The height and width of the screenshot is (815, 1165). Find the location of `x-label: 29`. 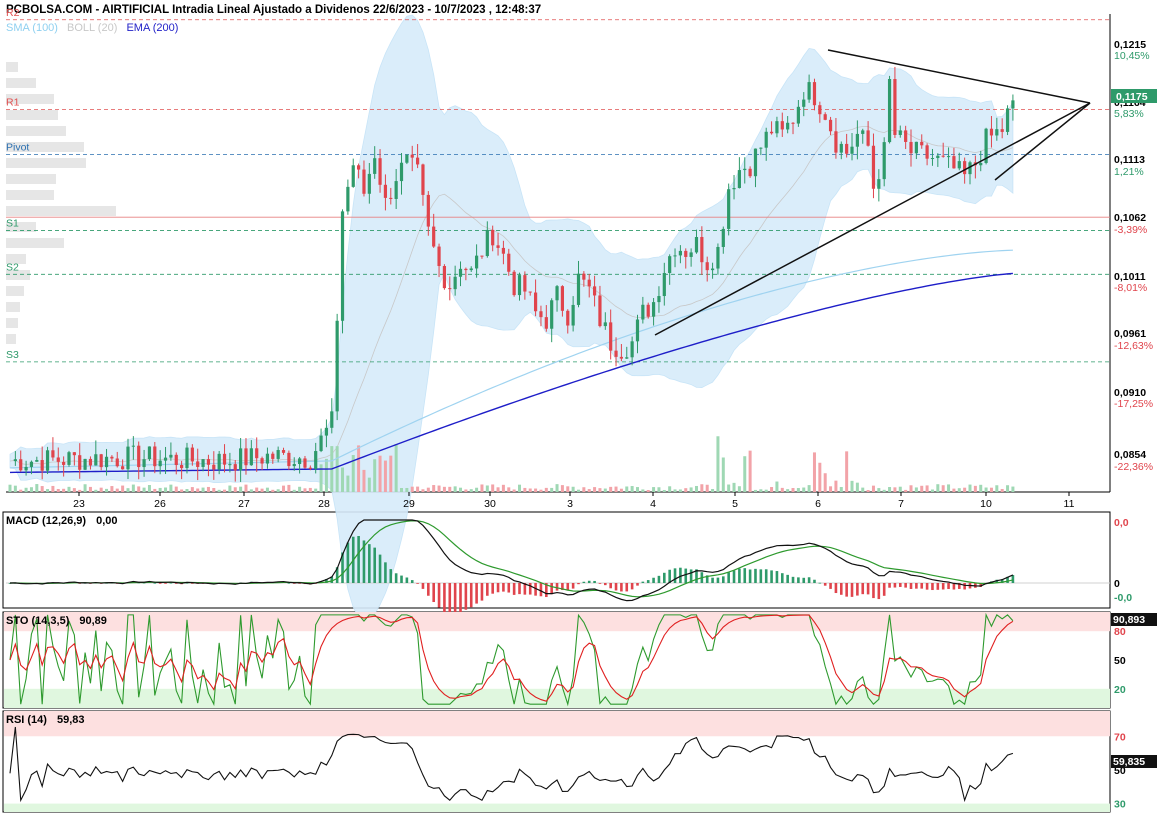

x-label: 29 is located at coordinates (409, 504).